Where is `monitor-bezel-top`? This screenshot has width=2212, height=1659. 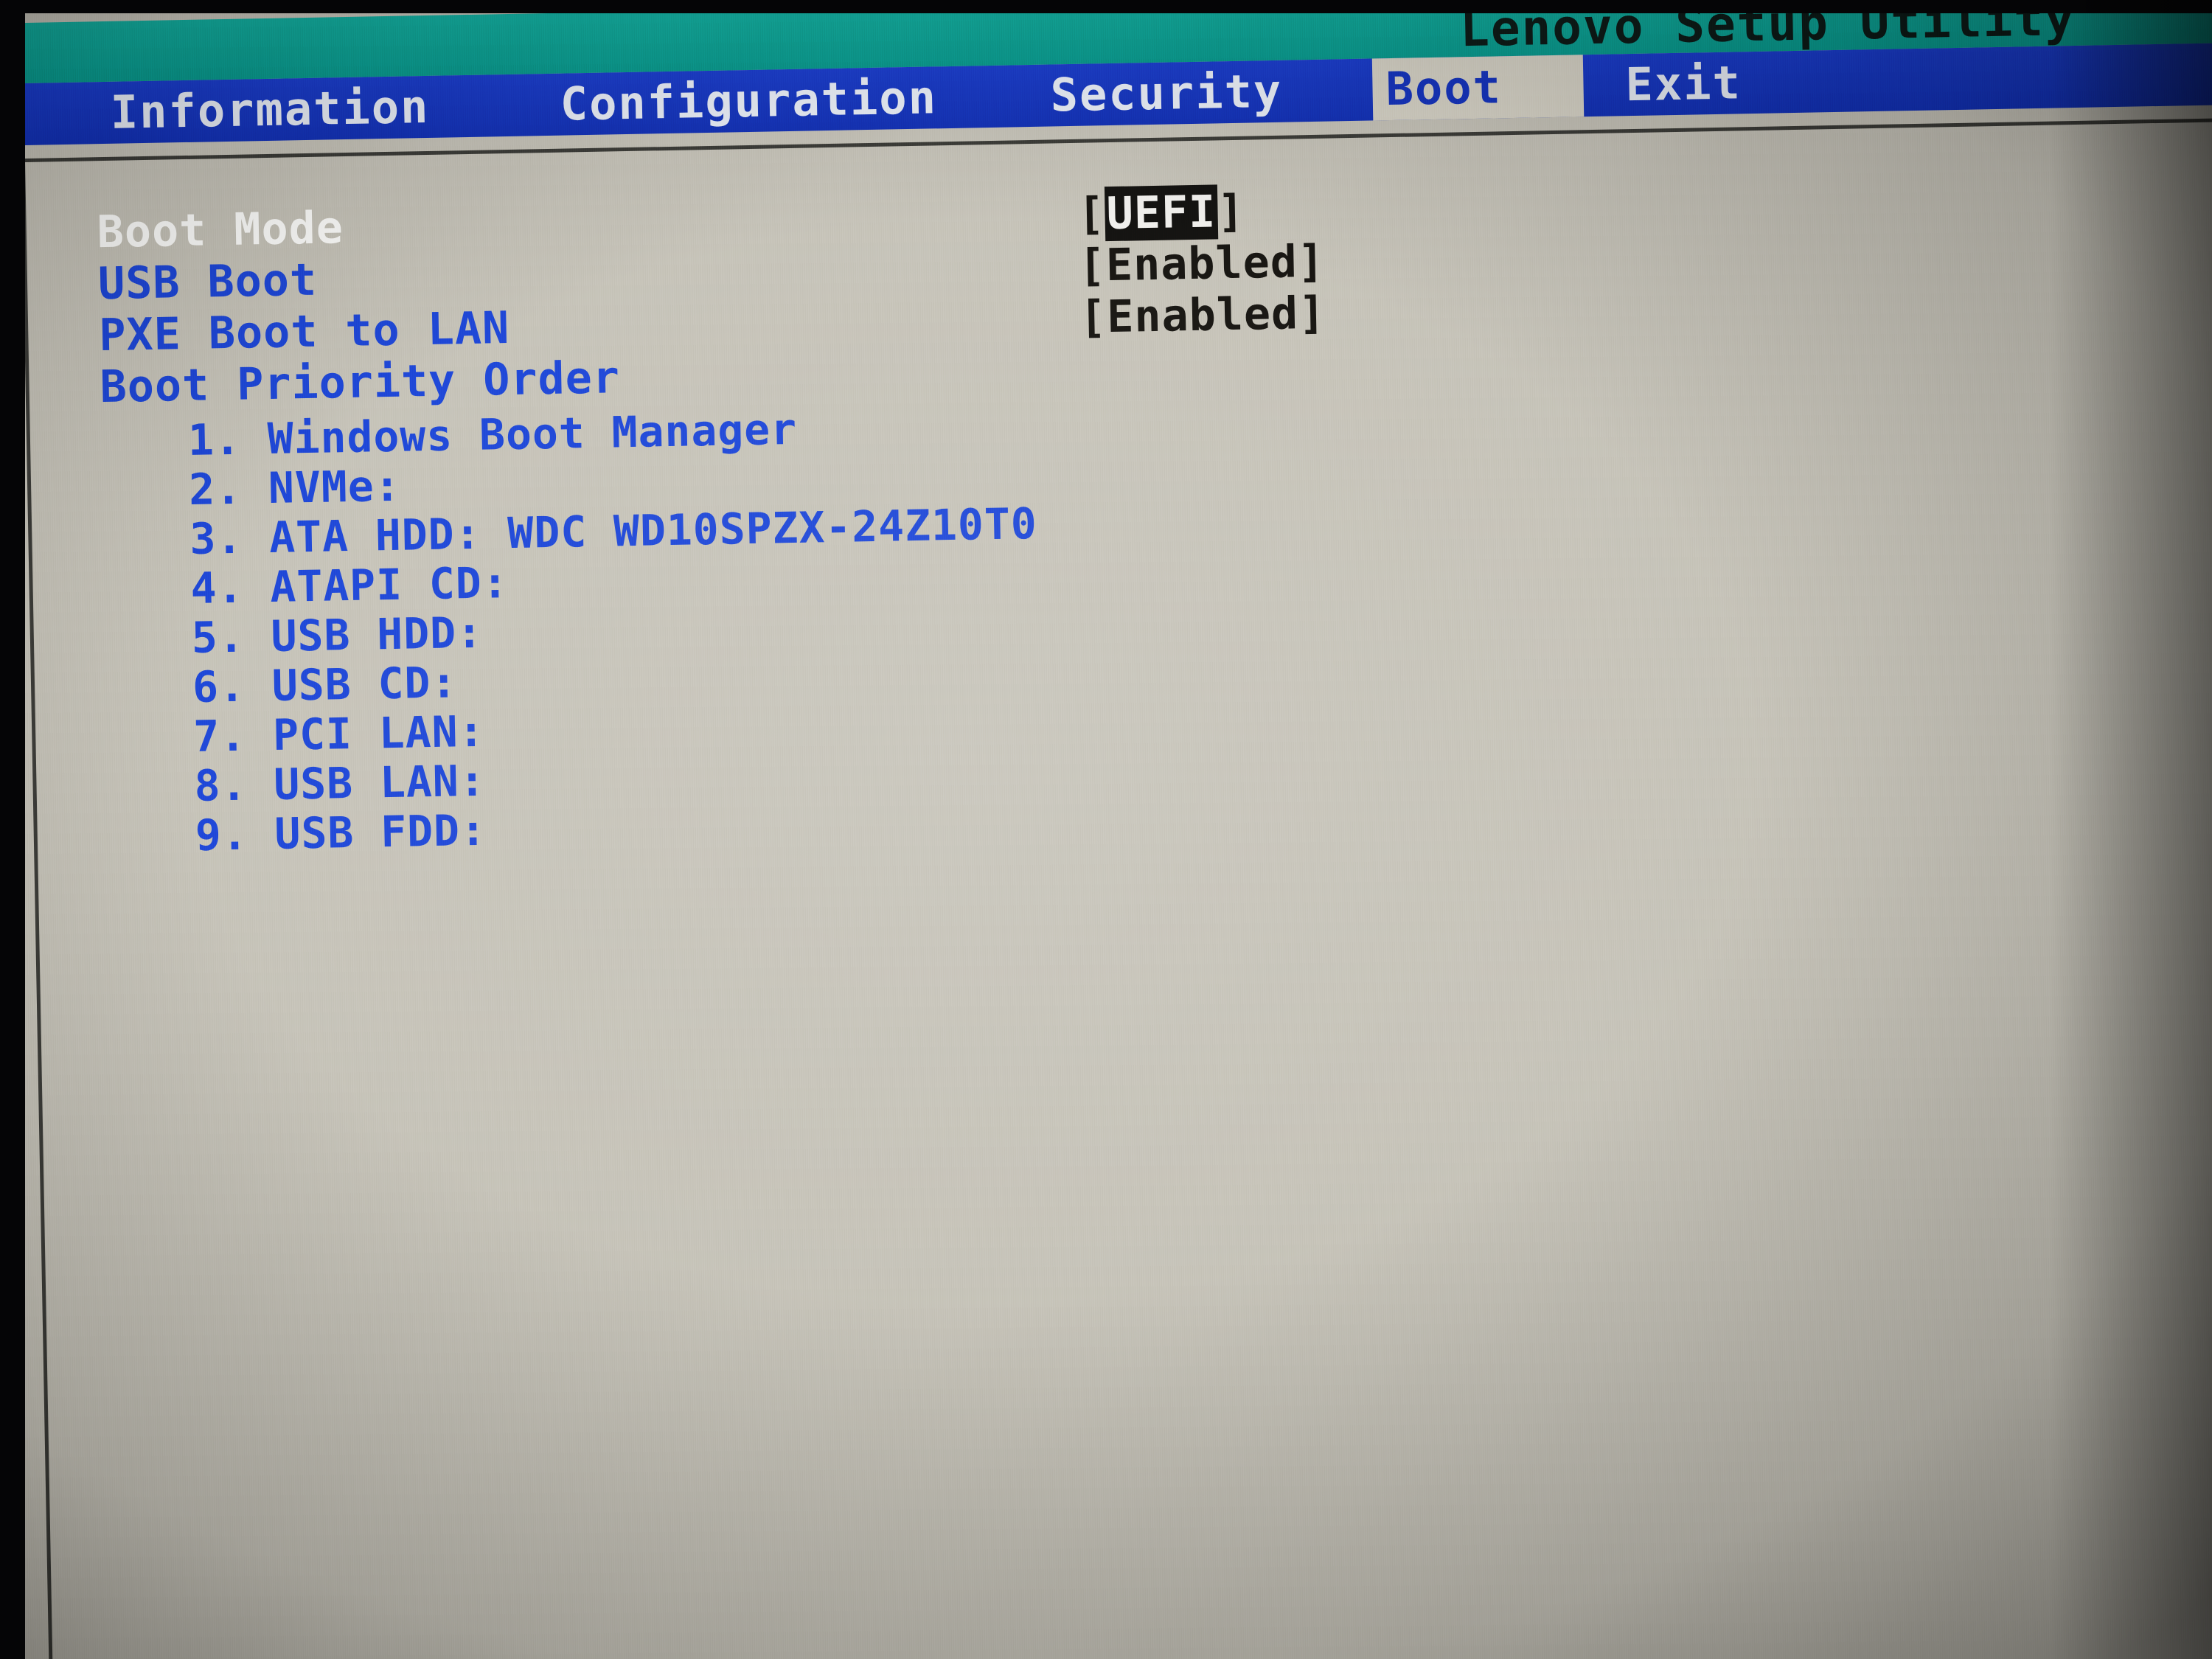
monitor-bezel-top is located at coordinates (1106, 6).